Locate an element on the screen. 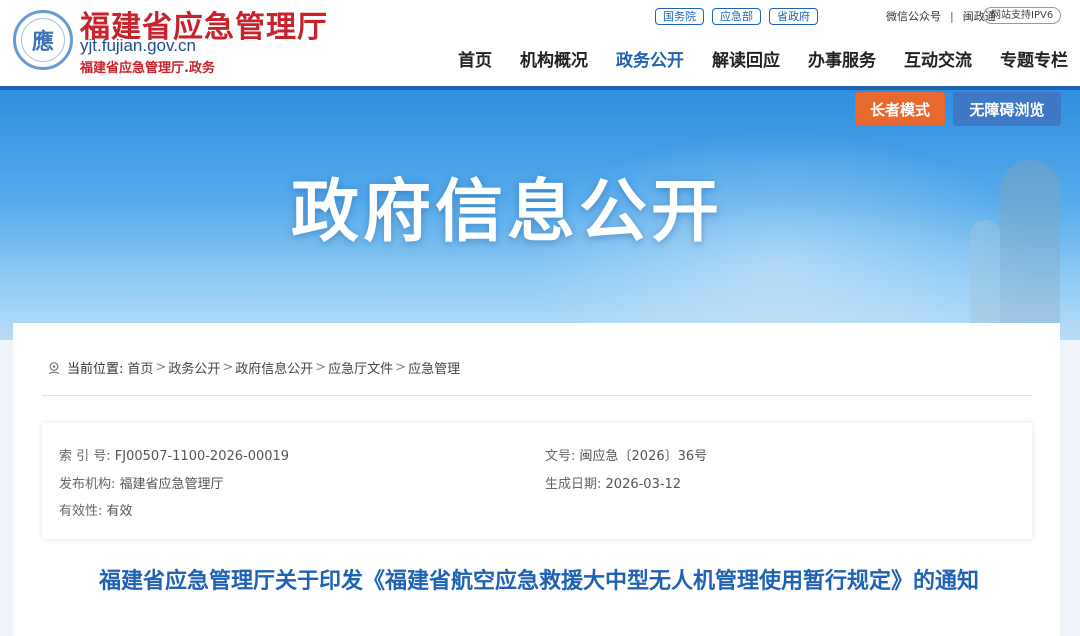 The image size is (1080, 636). emblem-char: 應 is located at coordinates (43, 40).